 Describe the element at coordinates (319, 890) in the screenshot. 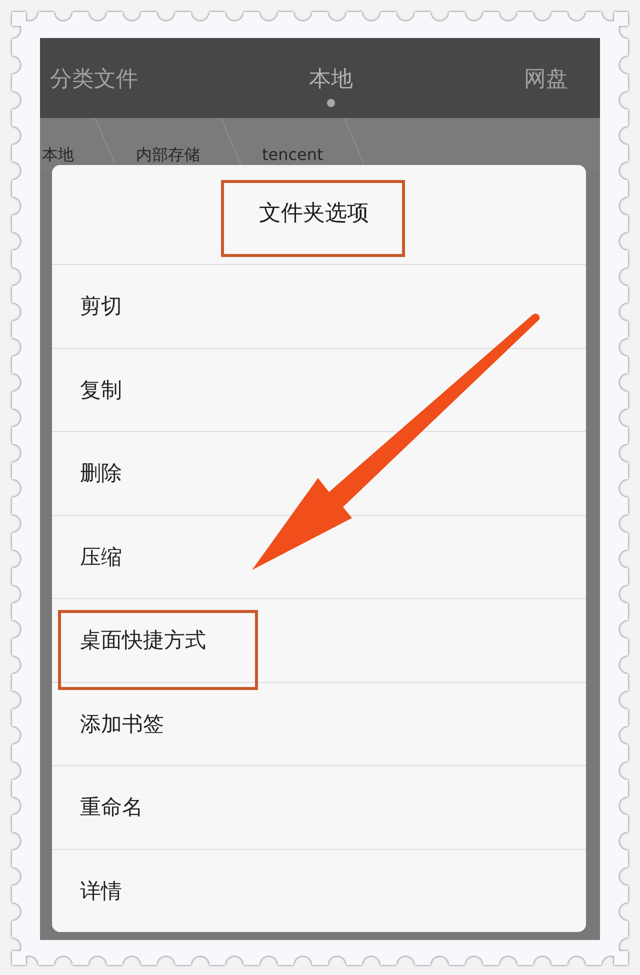

I see `menu-item: 详情` at that location.